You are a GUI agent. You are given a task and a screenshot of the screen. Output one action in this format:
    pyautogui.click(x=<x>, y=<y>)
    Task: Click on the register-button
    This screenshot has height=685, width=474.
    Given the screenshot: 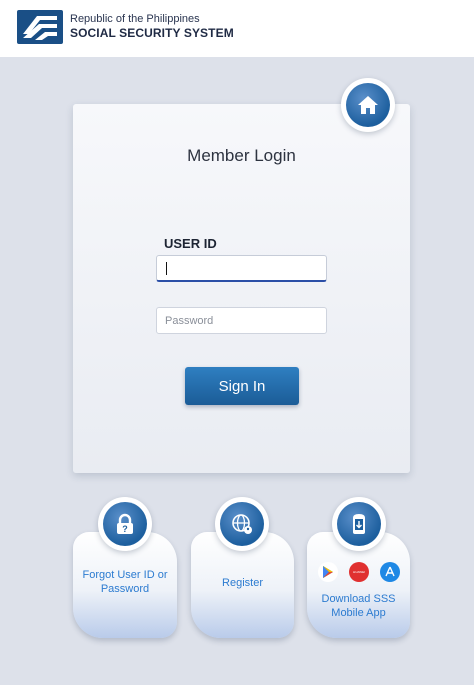 What is the action you would take?
    pyautogui.click(x=242, y=524)
    